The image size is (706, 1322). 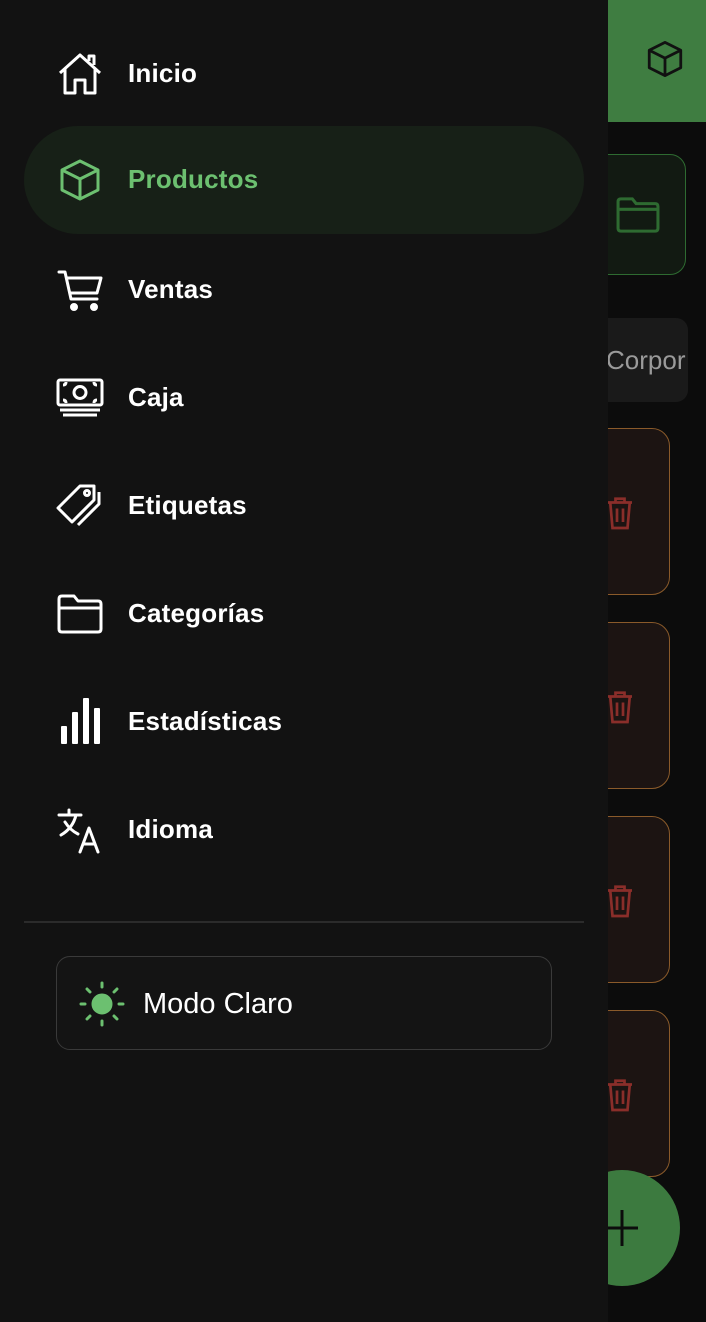 I want to click on nav-item-label: Etiquetas, so click(x=187, y=505).